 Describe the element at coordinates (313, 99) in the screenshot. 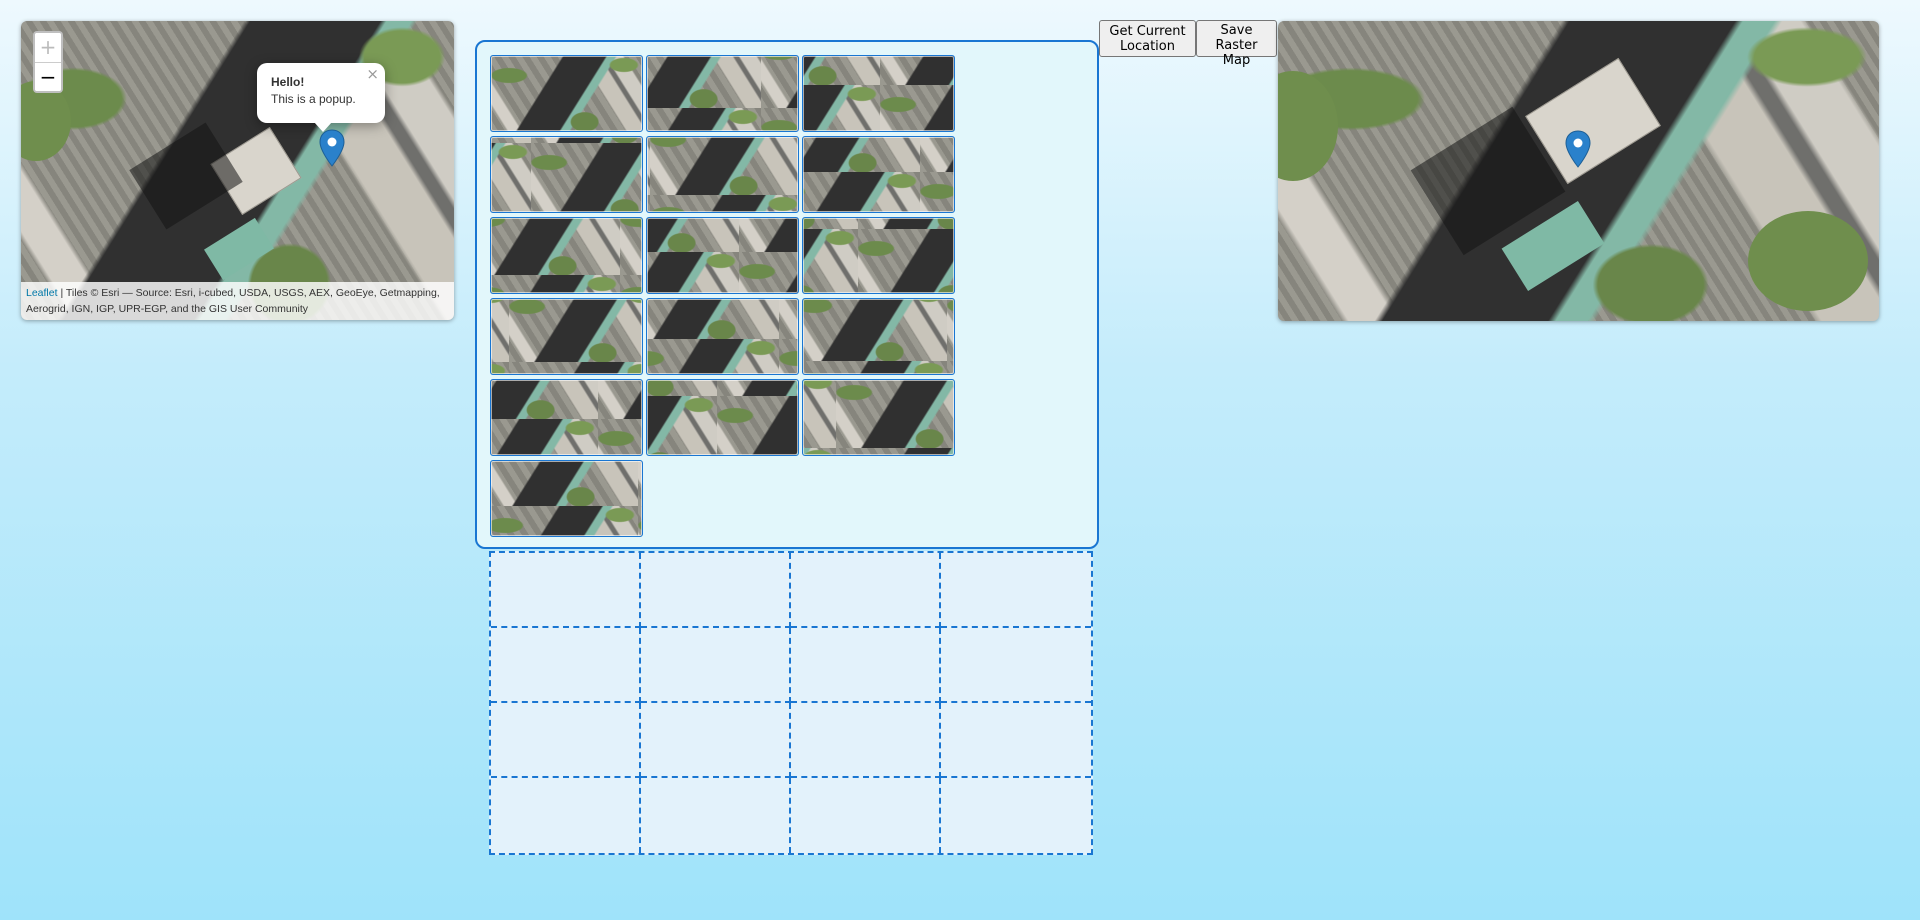

I see `popup-text: This is a popup.` at that location.